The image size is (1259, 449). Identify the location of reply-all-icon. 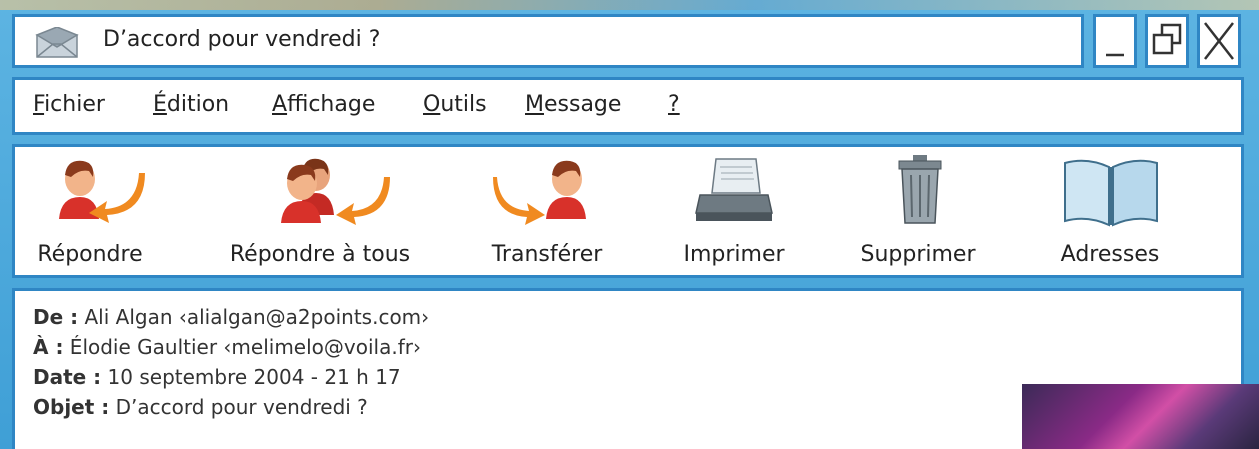
(335, 191).